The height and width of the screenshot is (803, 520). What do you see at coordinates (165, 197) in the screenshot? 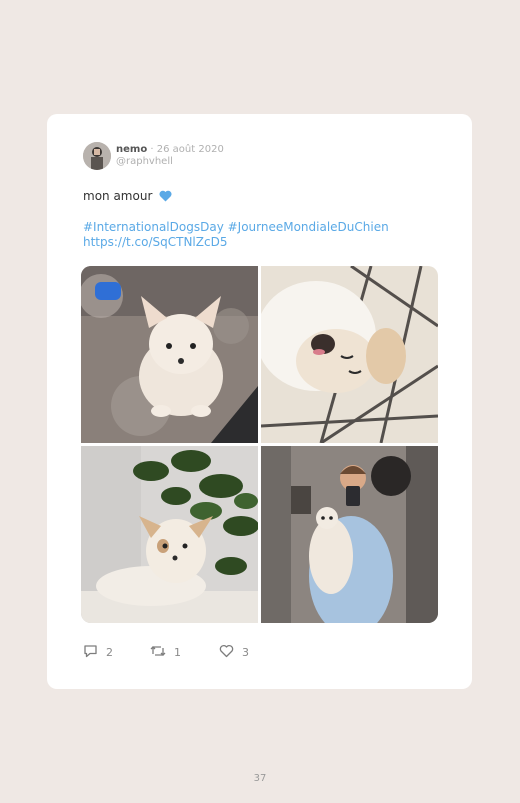
I see `blue-heart-icon` at bounding box center [165, 197].